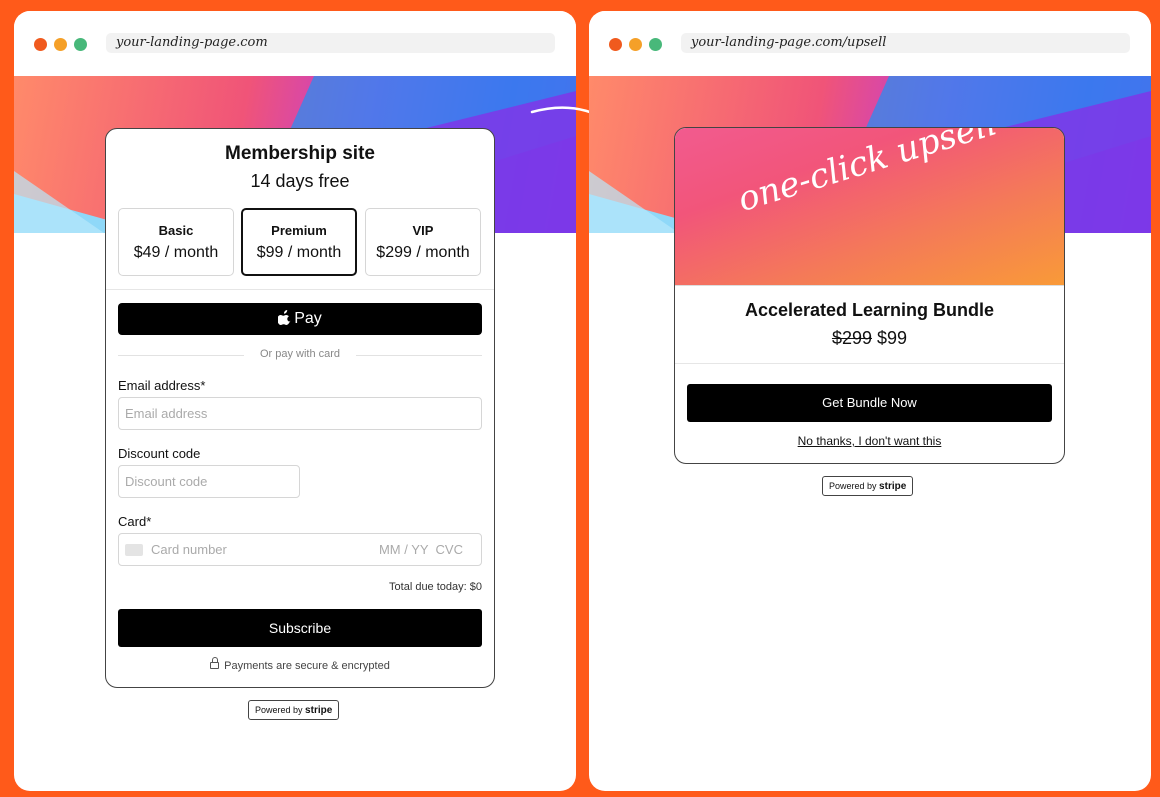 The width and height of the screenshot is (1160, 797). Describe the element at coordinates (905, 43) in the screenshot. I see `address-bar: your-landing-page.com/upsell` at that location.